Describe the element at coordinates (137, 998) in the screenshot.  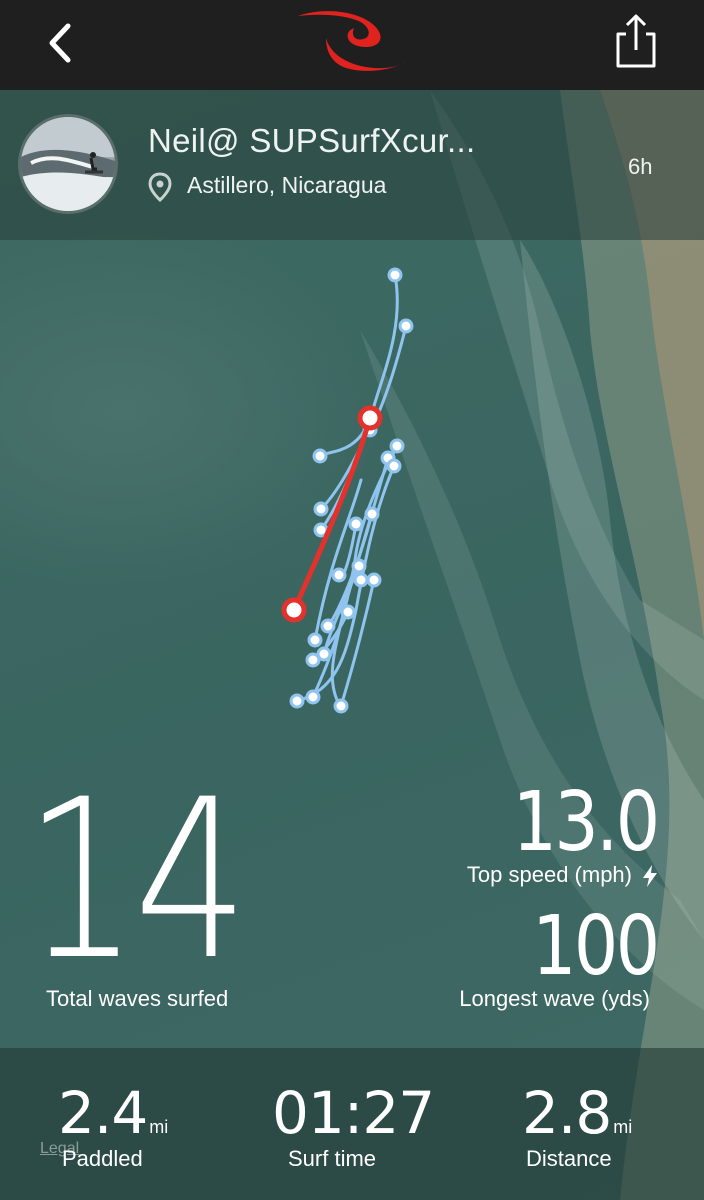
I see `total-waves-label: Total waves surfed` at that location.